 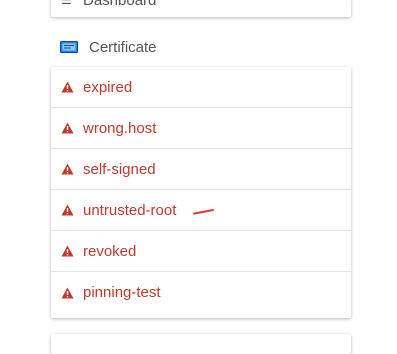 I want to click on list-item-pinning-test: pinning-test, so click(x=201, y=292).